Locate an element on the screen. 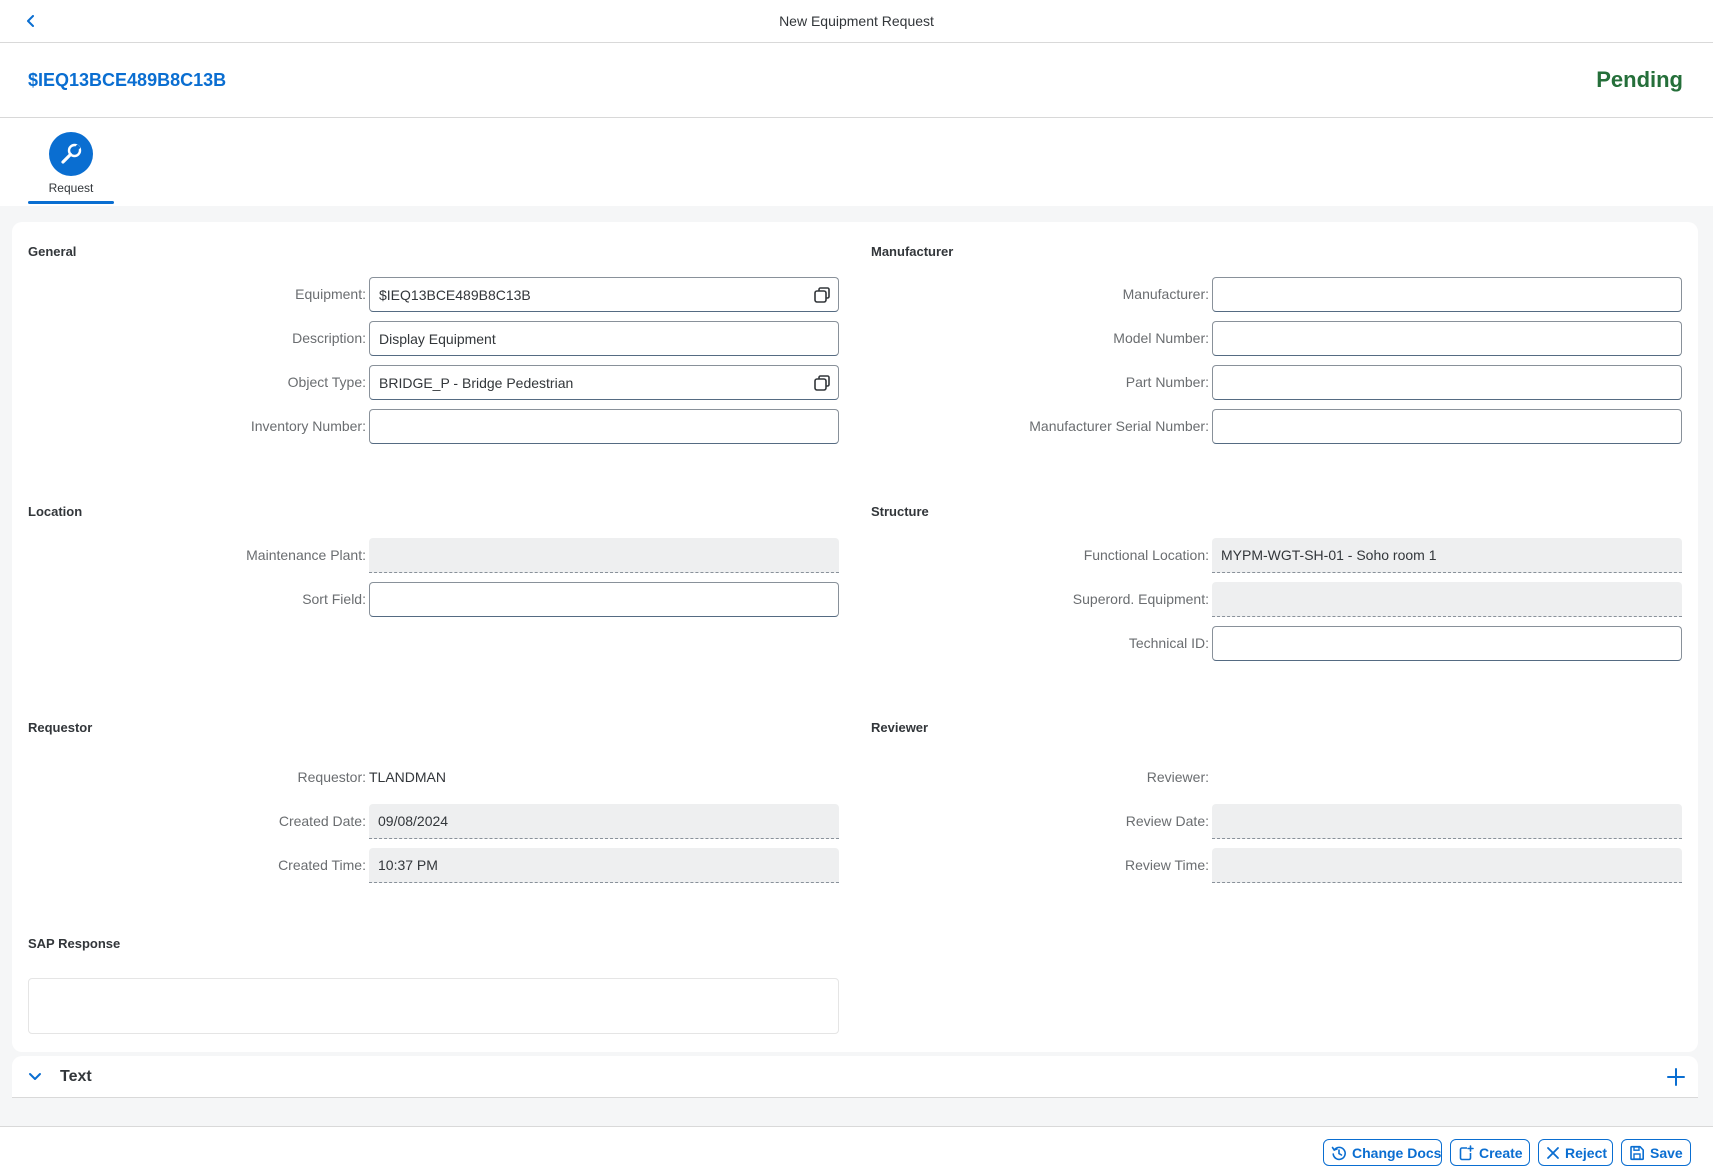 This screenshot has width=1713, height=1166. created-date-value: 09/08/2024 is located at coordinates (413, 821).